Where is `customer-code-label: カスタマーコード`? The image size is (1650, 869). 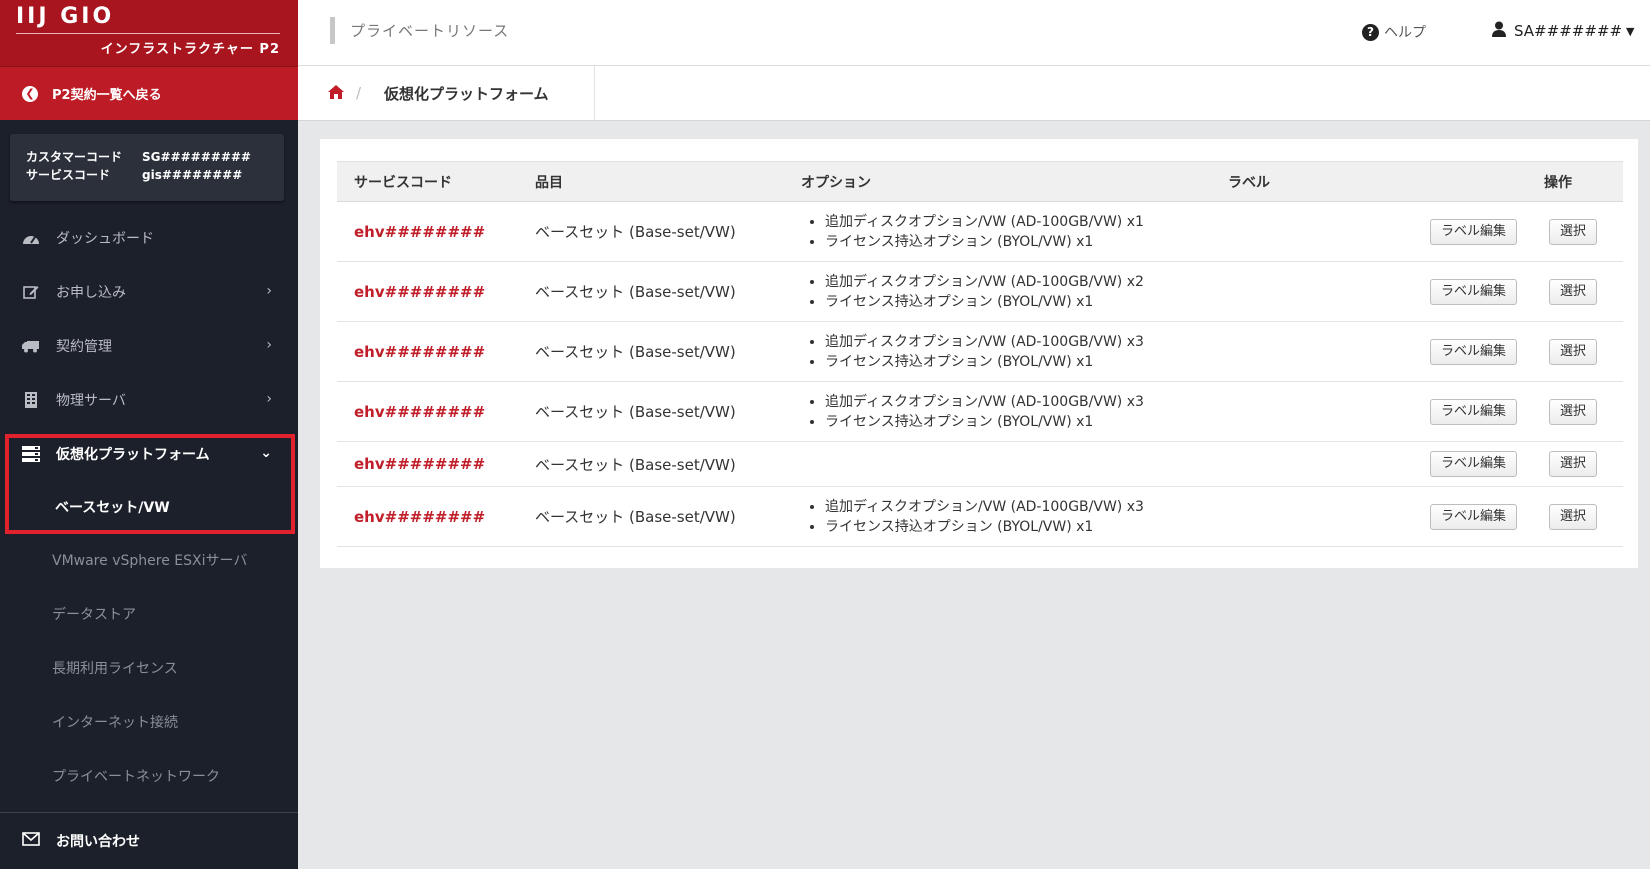
customer-code-label: カスタマーコード is located at coordinates (74, 157).